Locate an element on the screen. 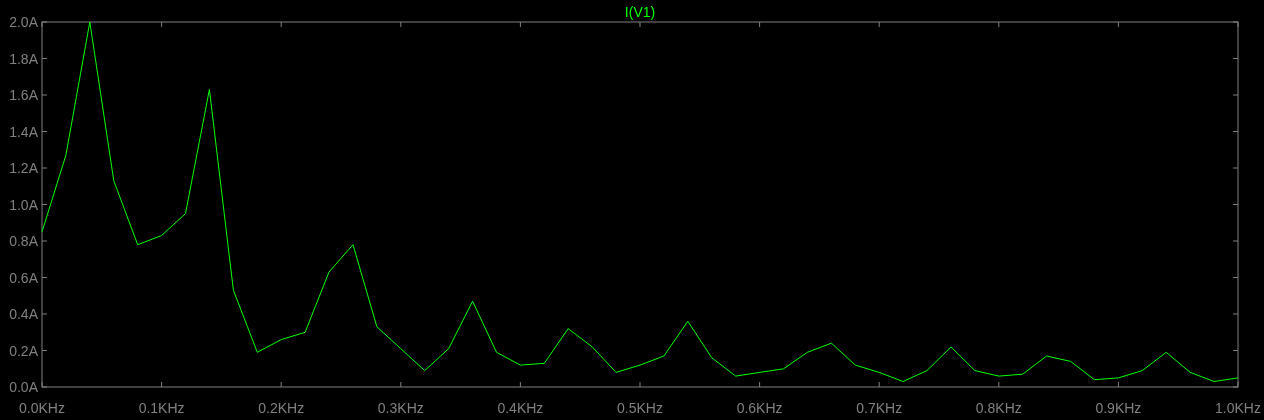  y-tick-label: 0.2A is located at coordinates (23, 350).